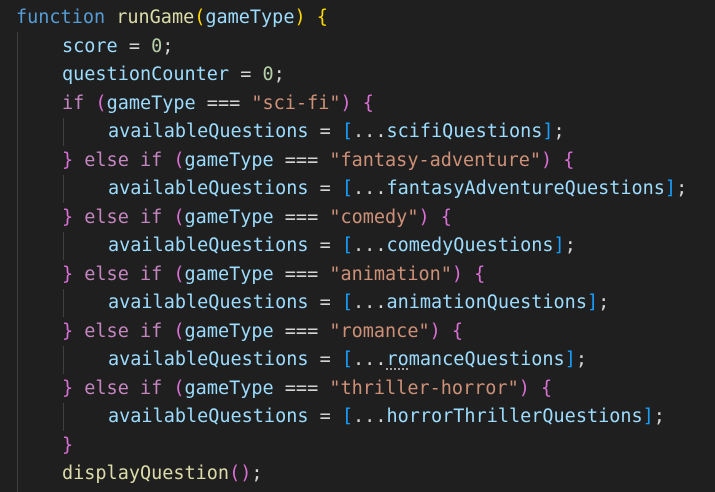  Describe the element at coordinates (162, 474) in the screenshot. I see `code-line-display-question: displayQuestion();` at that location.